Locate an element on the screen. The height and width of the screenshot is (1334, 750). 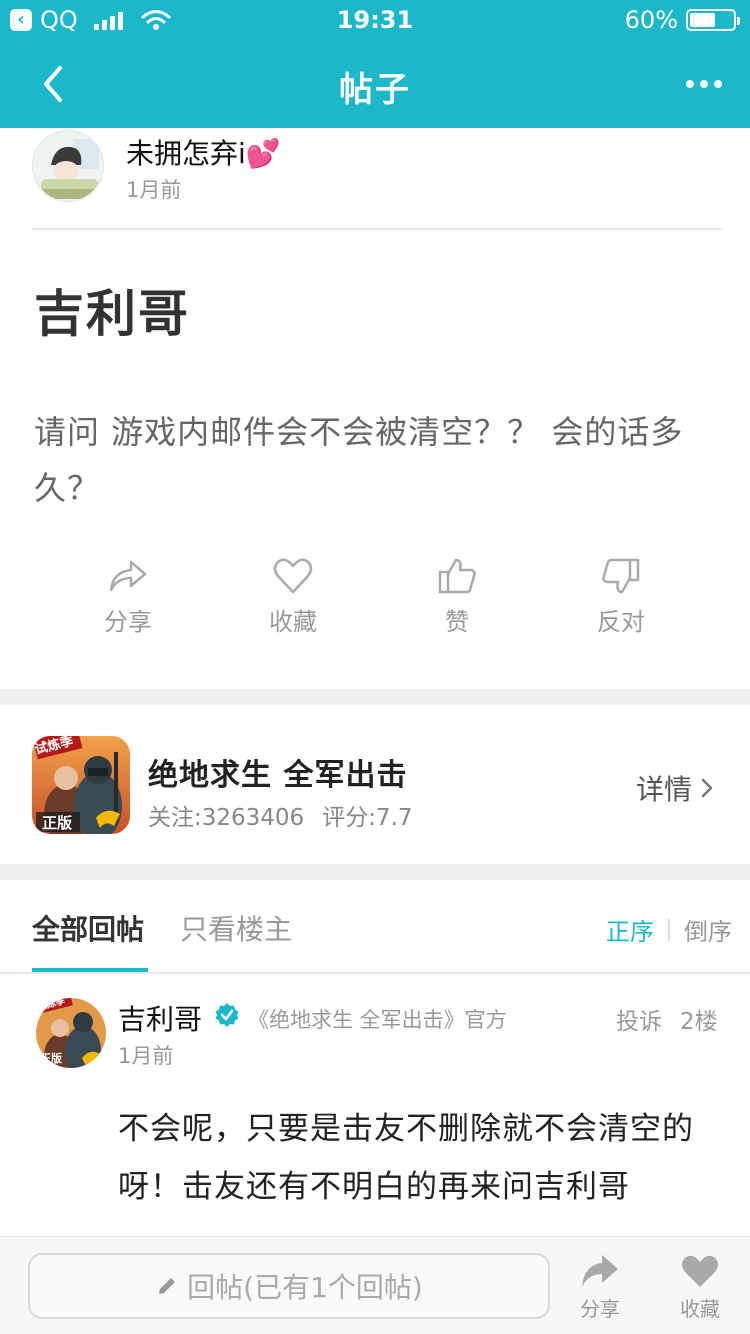
status-bar: ‹ QQ 19:31 60% is located at coordinates (375, 20).